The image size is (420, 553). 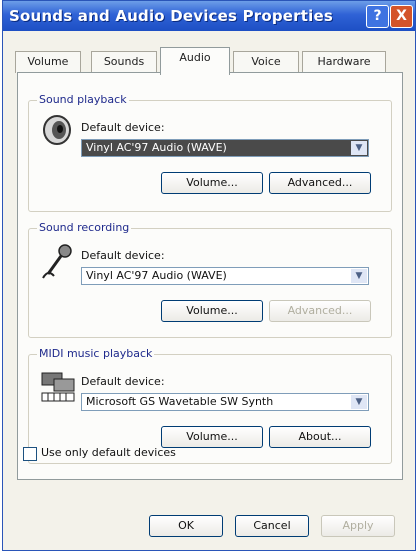 I want to click on tab-hardware: Hardware, so click(x=344, y=62).